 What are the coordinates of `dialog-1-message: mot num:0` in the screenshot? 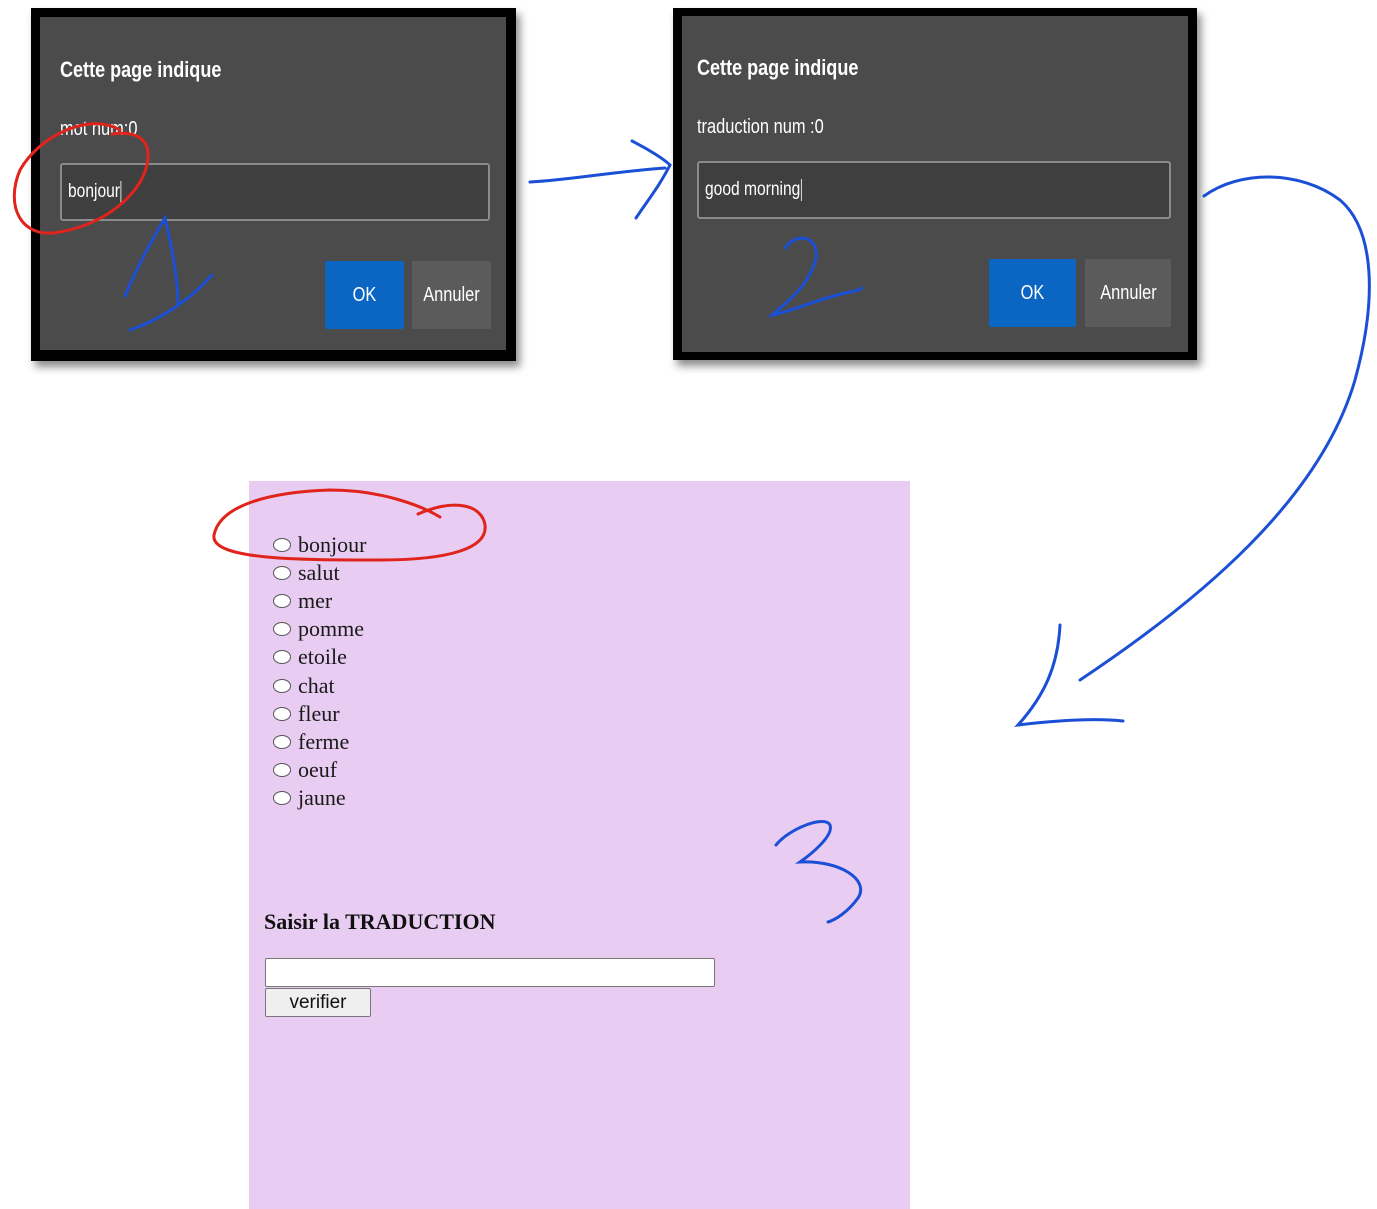 It's located at (99, 129).